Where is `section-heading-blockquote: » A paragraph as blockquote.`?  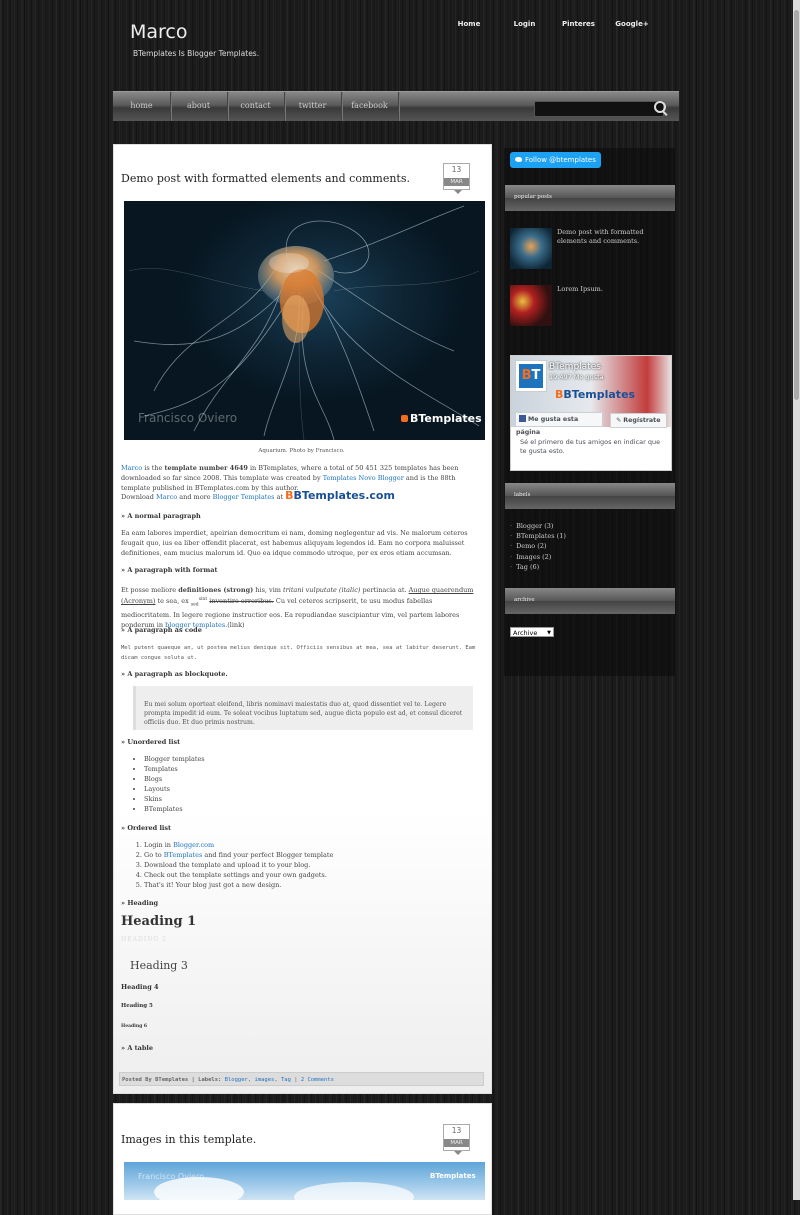 section-heading-blockquote: » A paragraph as blockquote. is located at coordinates (174, 674).